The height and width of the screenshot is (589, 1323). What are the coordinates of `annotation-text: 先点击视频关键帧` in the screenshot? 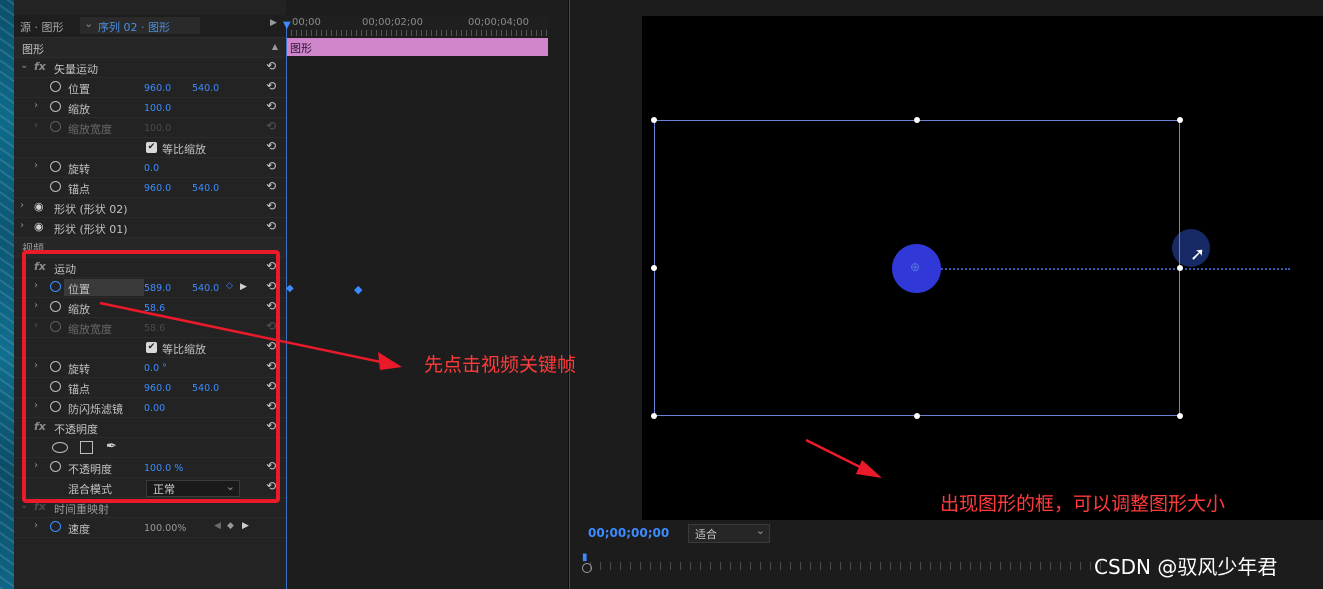 It's located at (500, 365).